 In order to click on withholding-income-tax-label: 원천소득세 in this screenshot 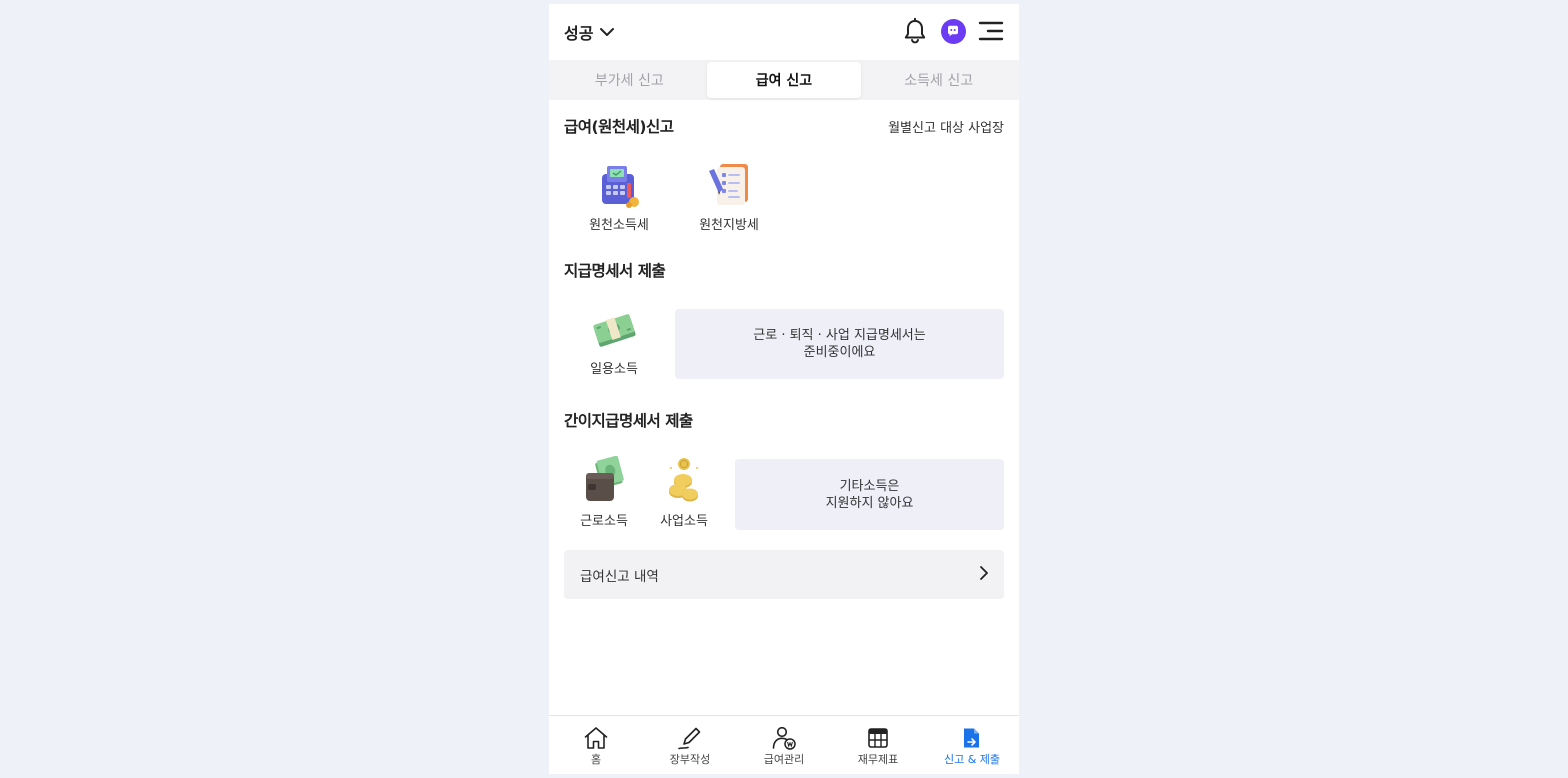, I will do `click(619, 225)`.